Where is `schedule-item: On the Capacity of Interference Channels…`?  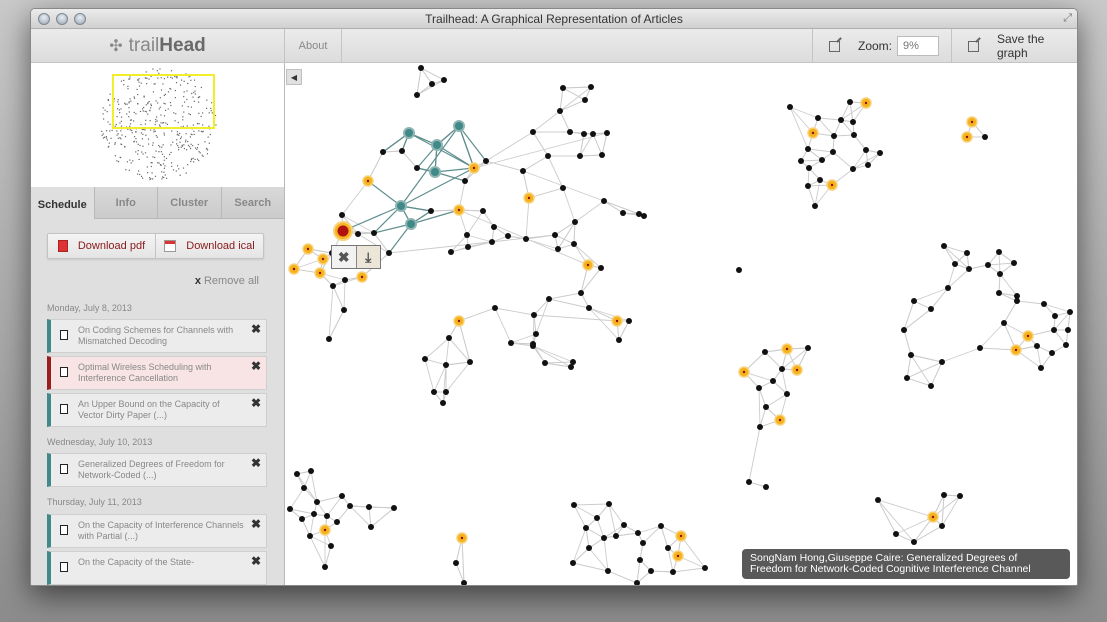 schedule-item: On the Capacity of Interference Channels… is located at coordinates (157, 531).